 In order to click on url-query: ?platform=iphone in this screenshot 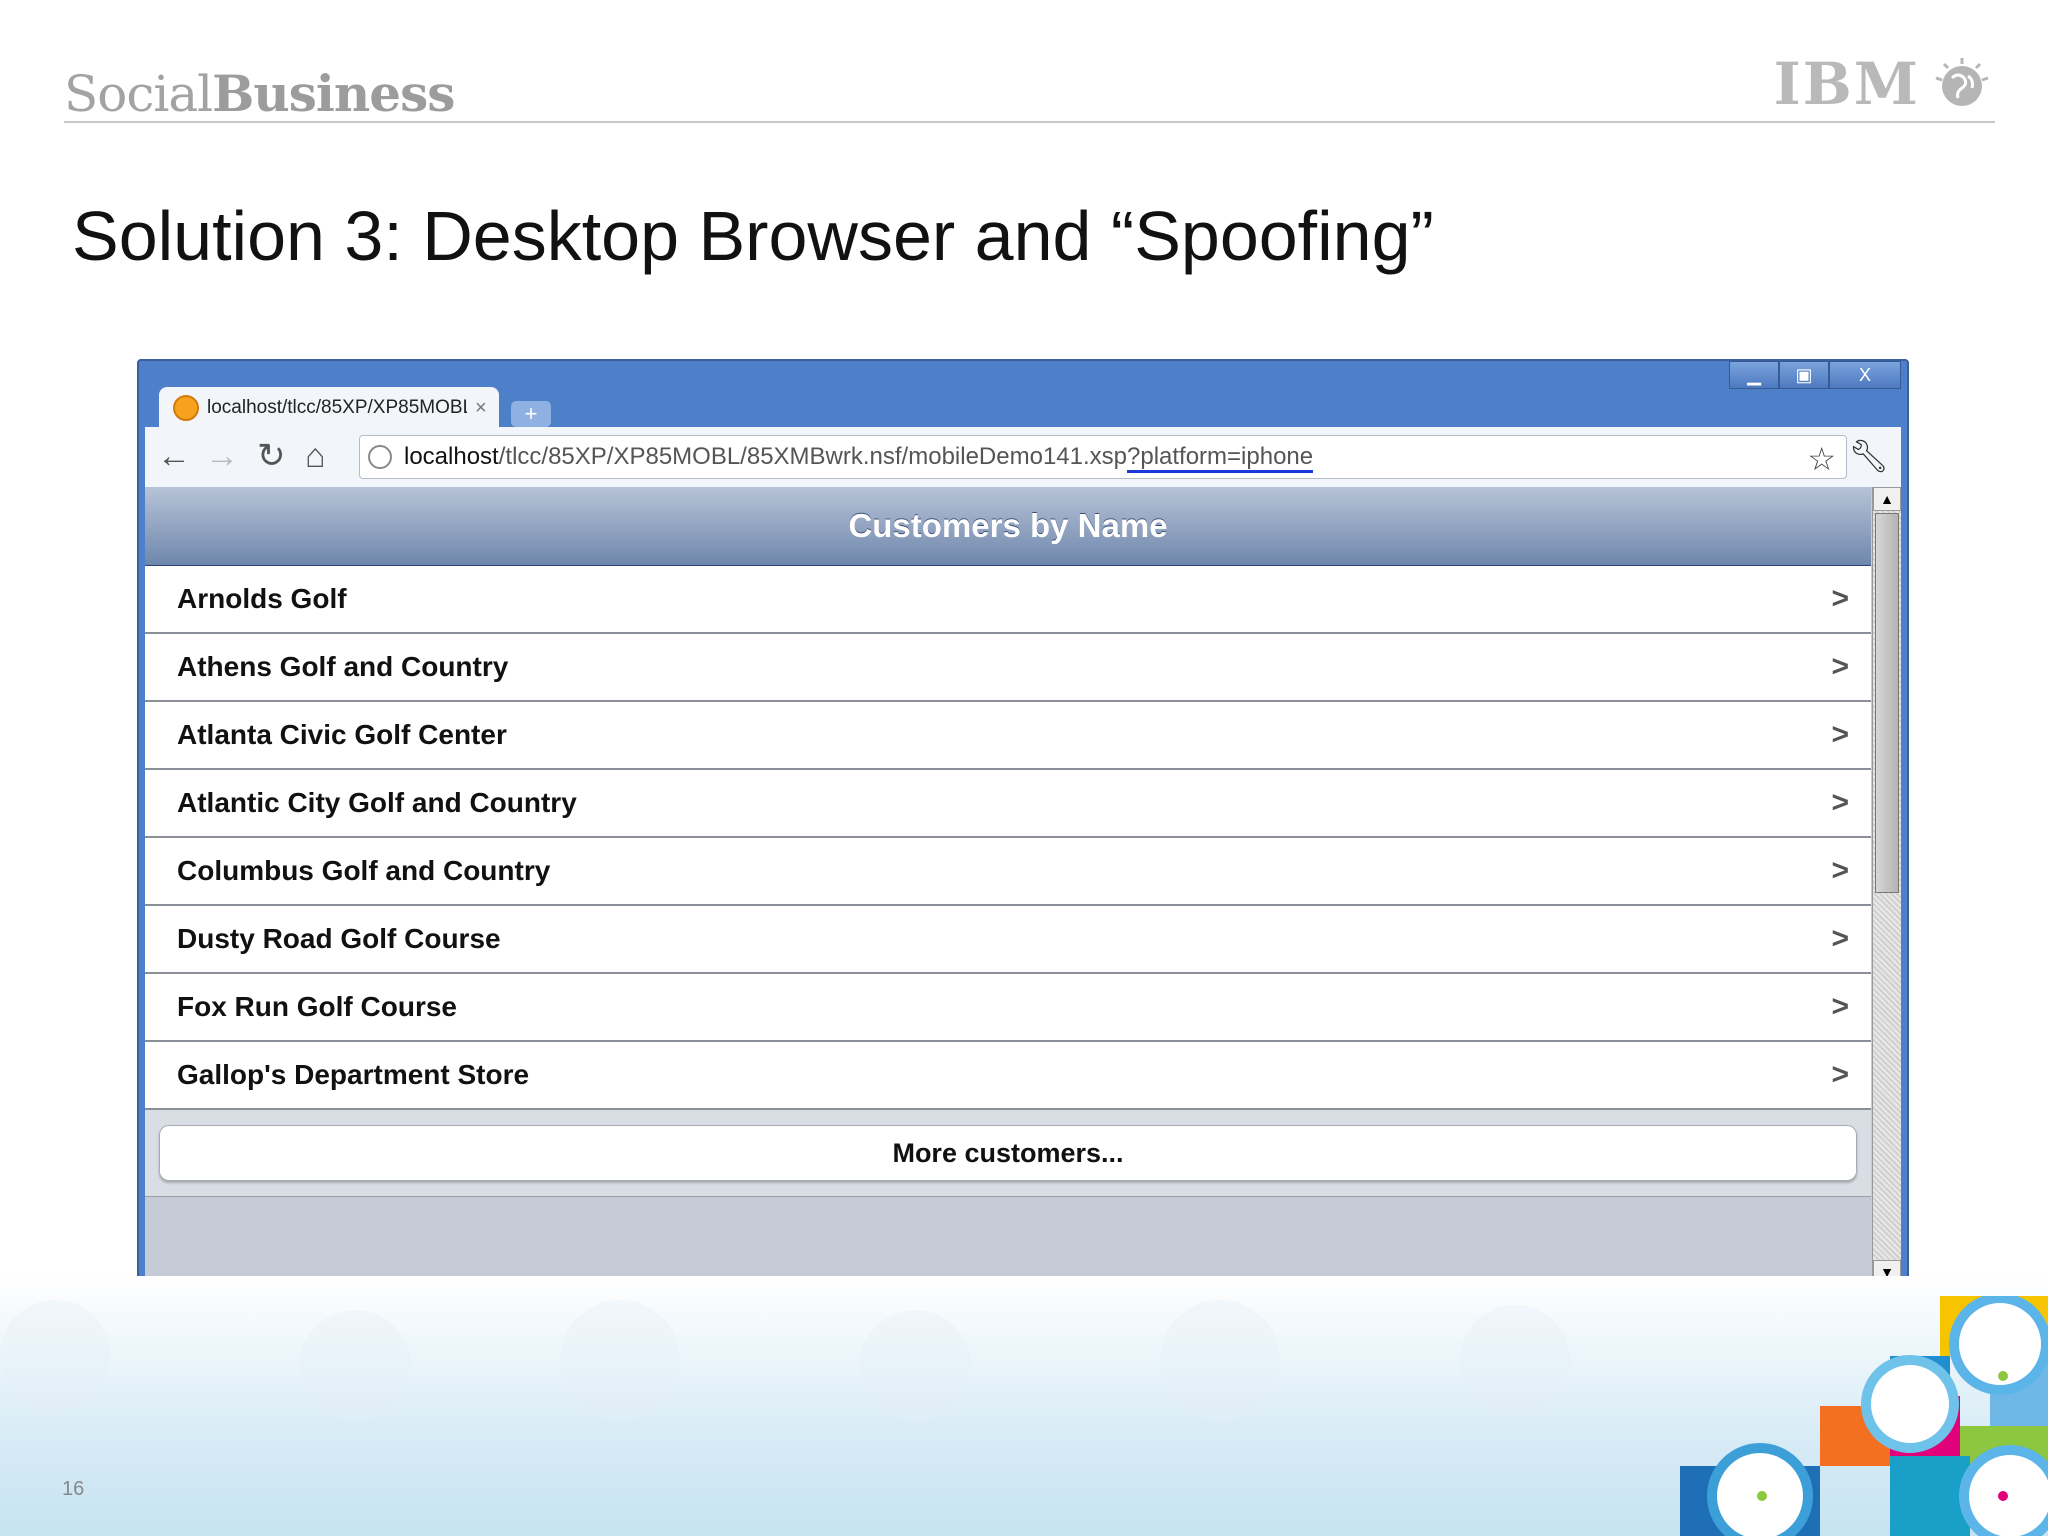, I will do `click(1220, 458)`.